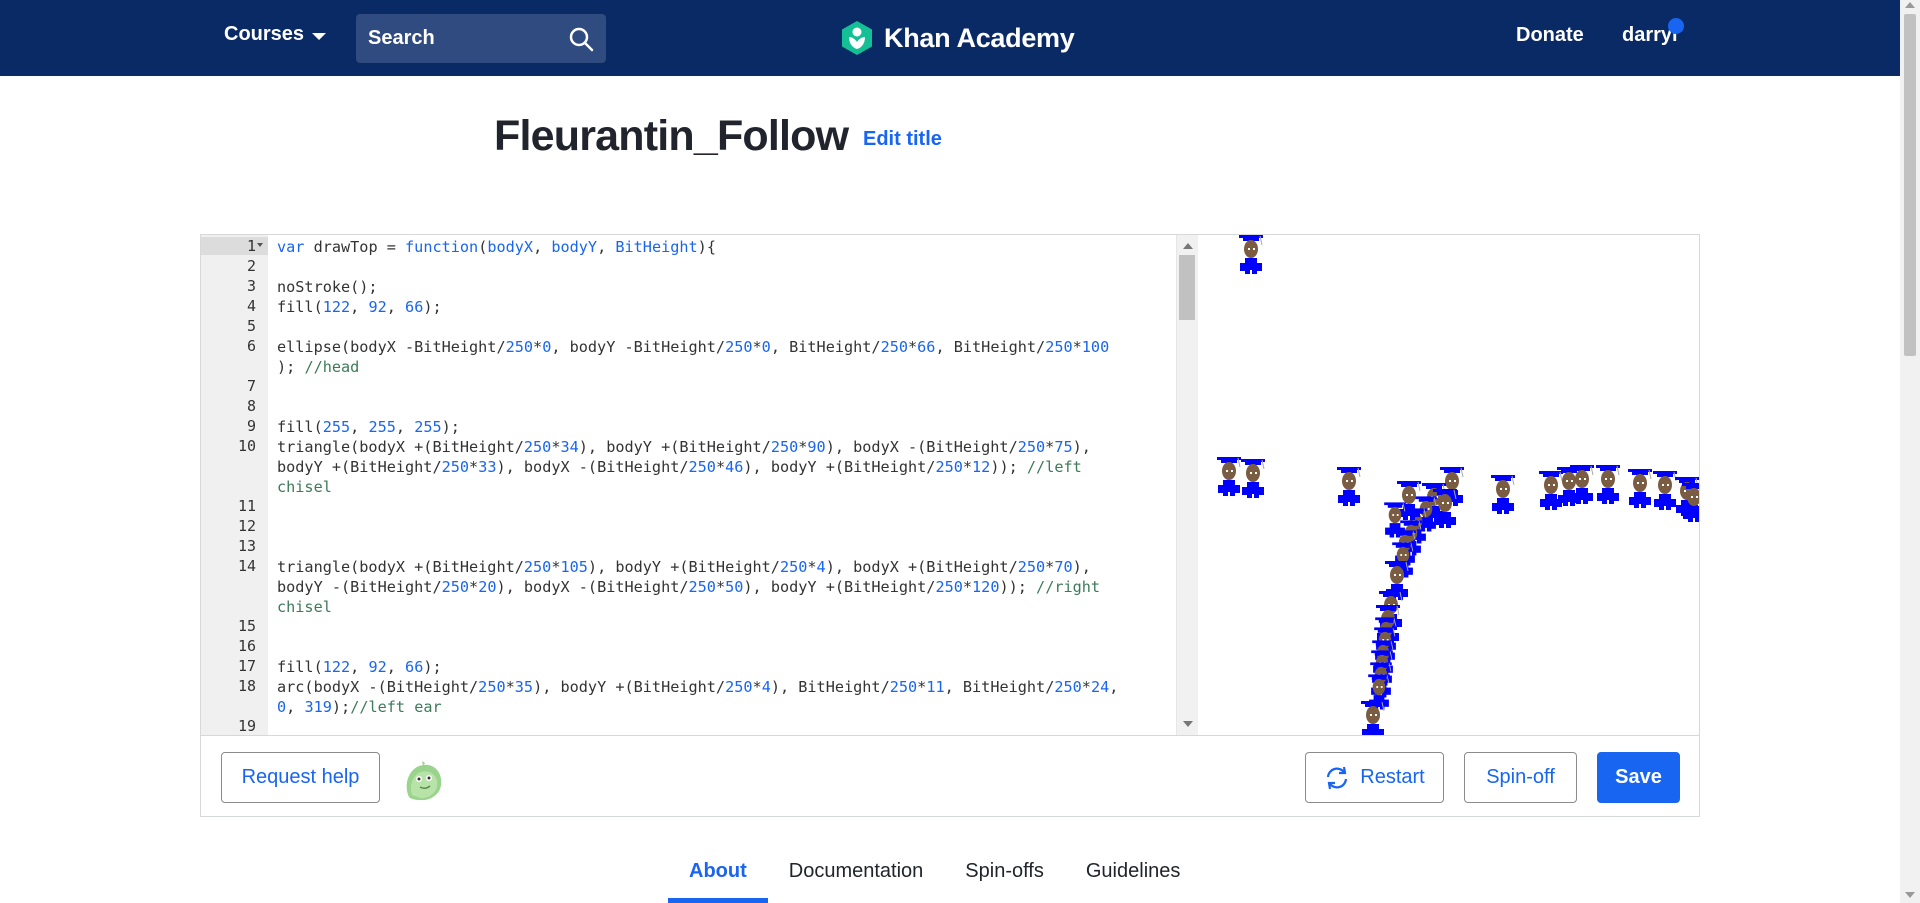 This screenshot has width=1920, height=903. What do you see at coordinates (327, 287) in the screenshot?
I see `code-line: noStroke();` at bounding box center [327, 287].